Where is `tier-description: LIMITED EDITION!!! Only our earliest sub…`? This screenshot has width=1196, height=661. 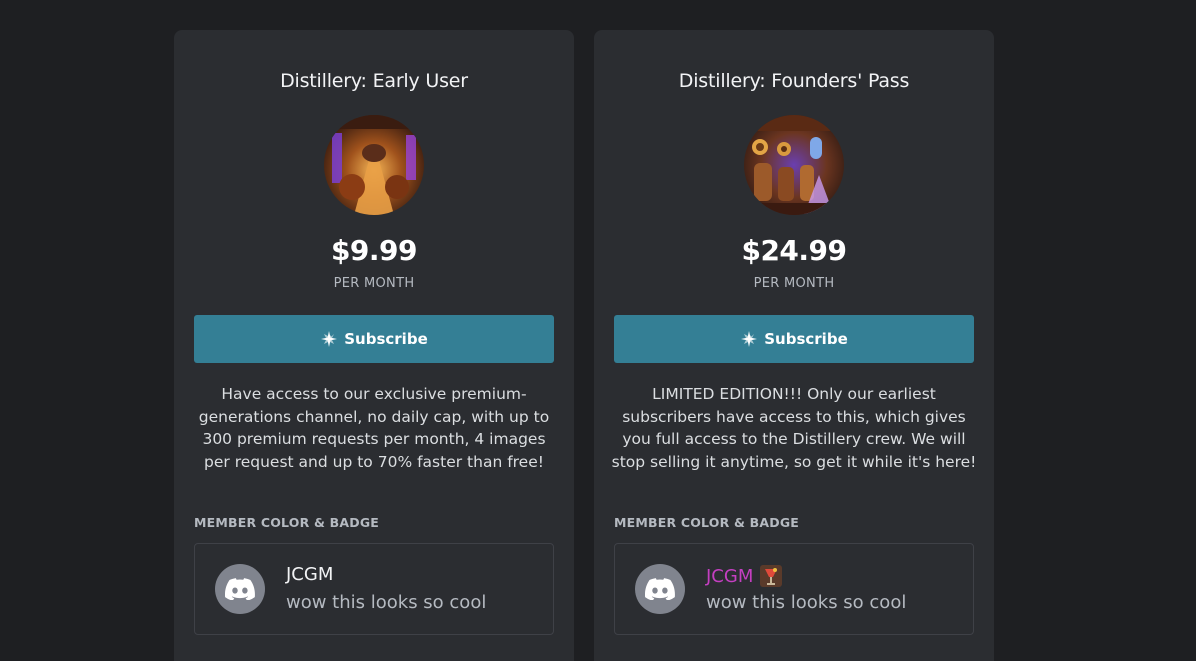
tier-description: LIMITED EDITION!!! Only our earliest sub… is located at coordinates (794, 428).